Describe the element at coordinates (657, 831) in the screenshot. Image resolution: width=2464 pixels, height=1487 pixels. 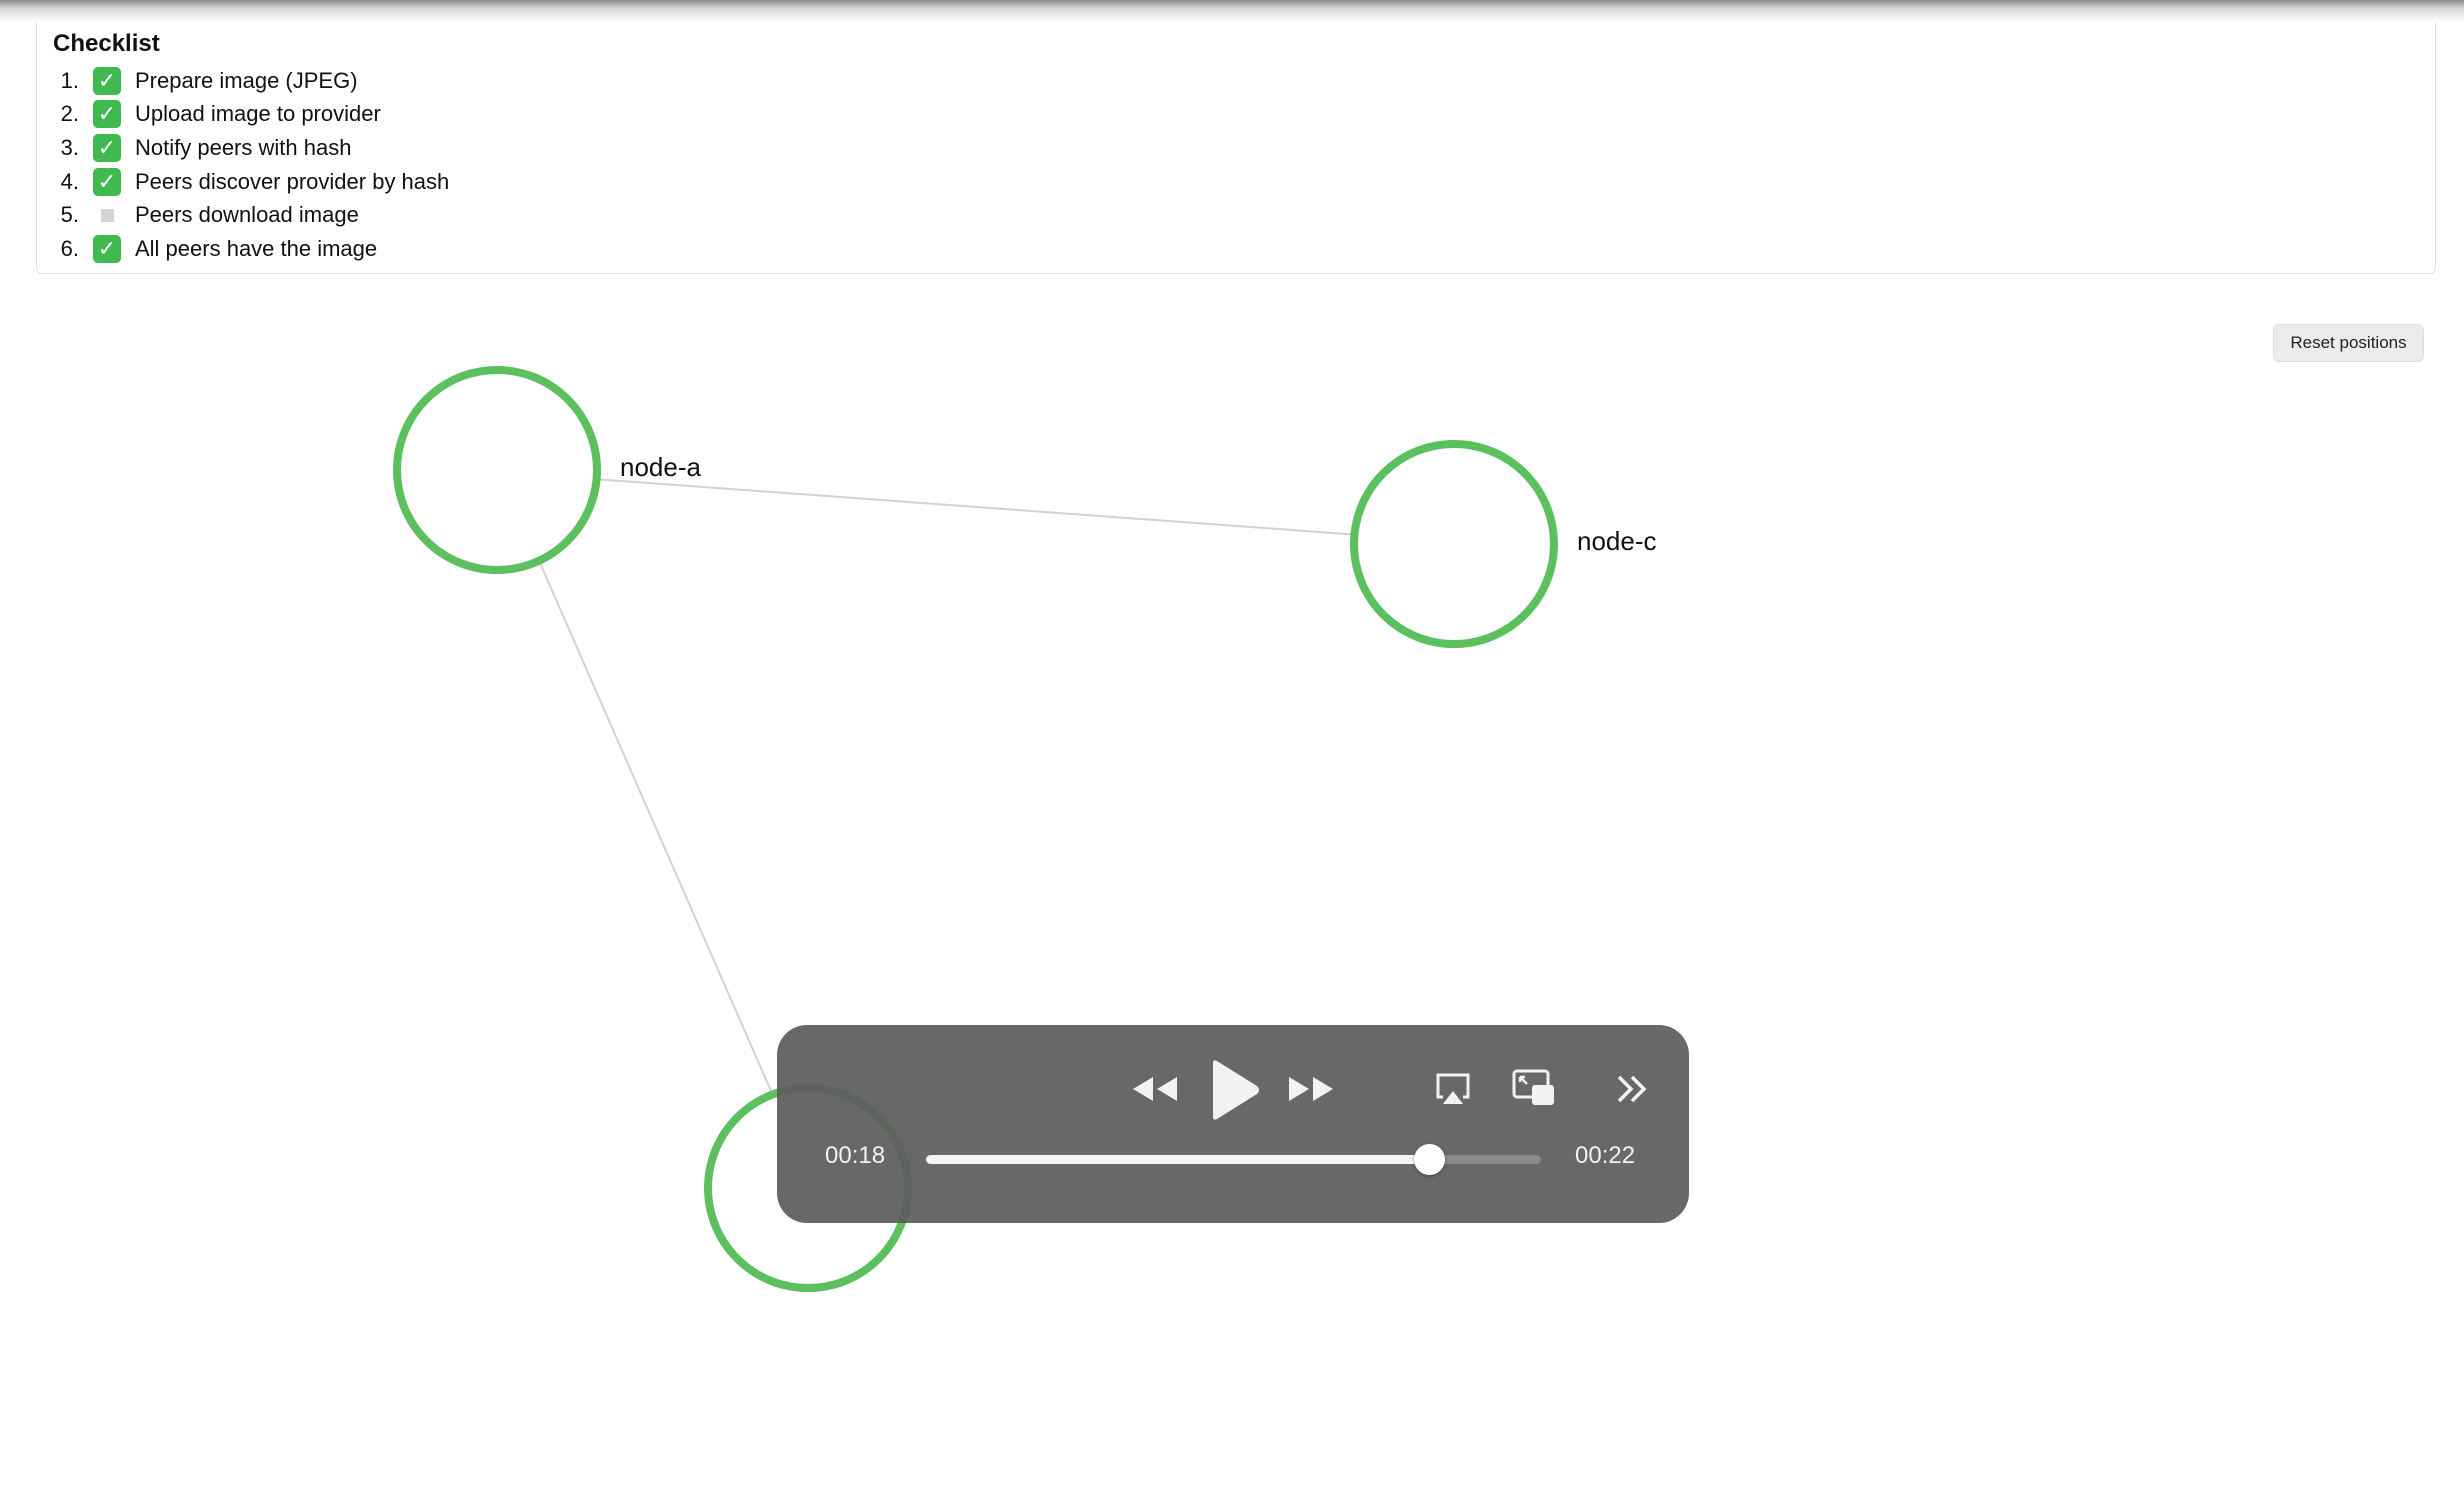
I see `edge-a-b` at that location.